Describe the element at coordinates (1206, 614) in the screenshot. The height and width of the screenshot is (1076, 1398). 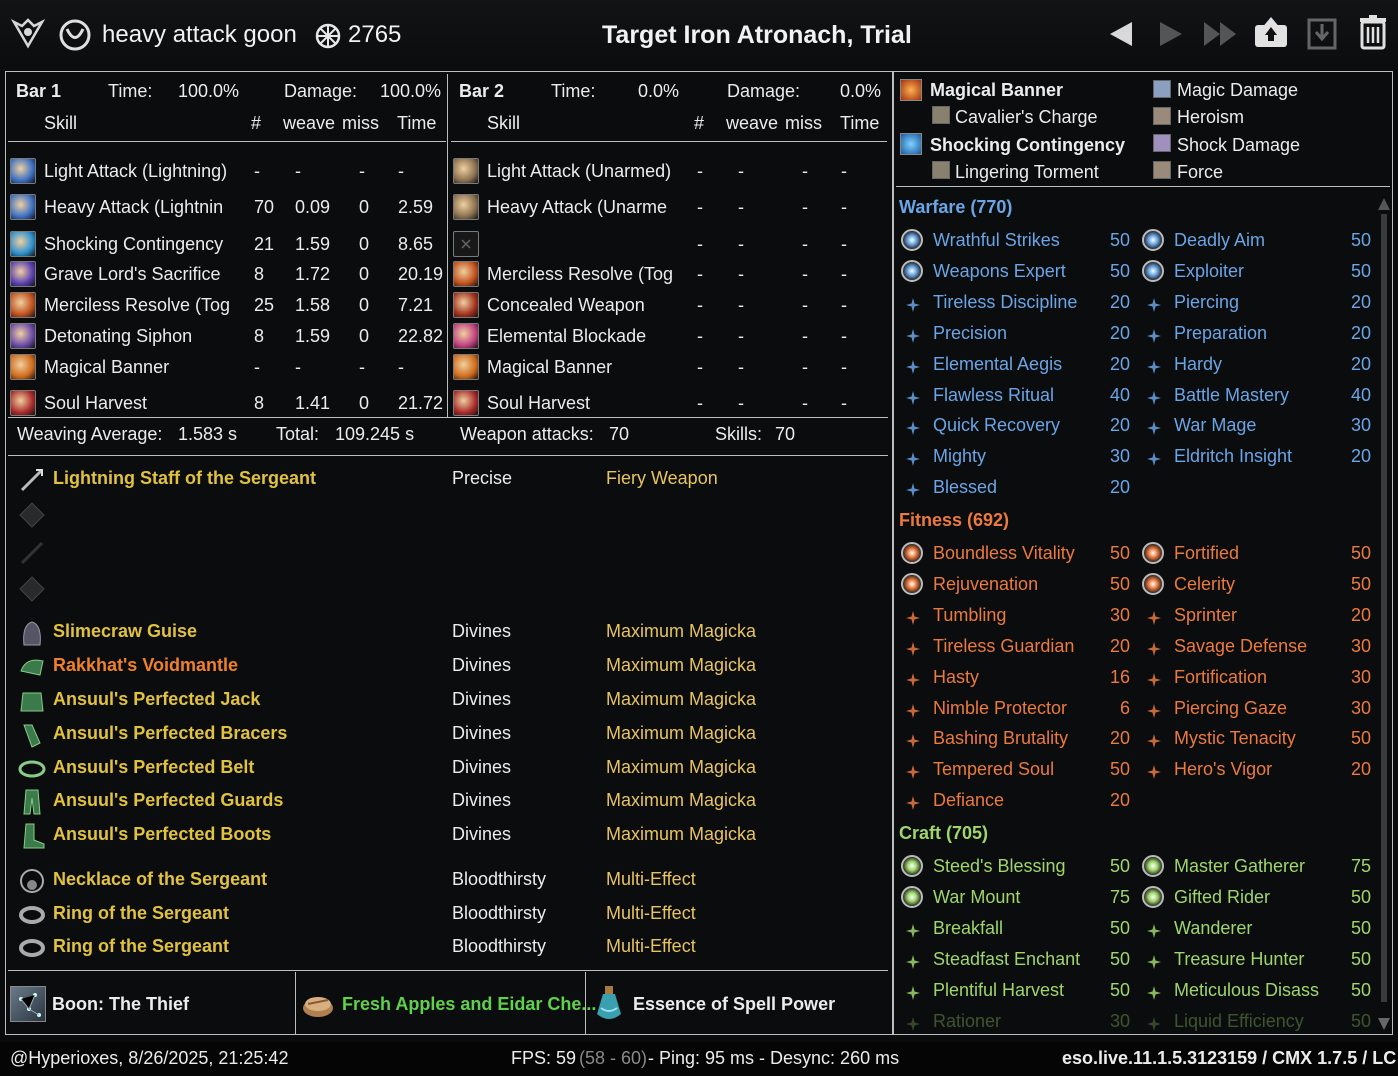
I see `cp-star-name: Sprinter` at that location.